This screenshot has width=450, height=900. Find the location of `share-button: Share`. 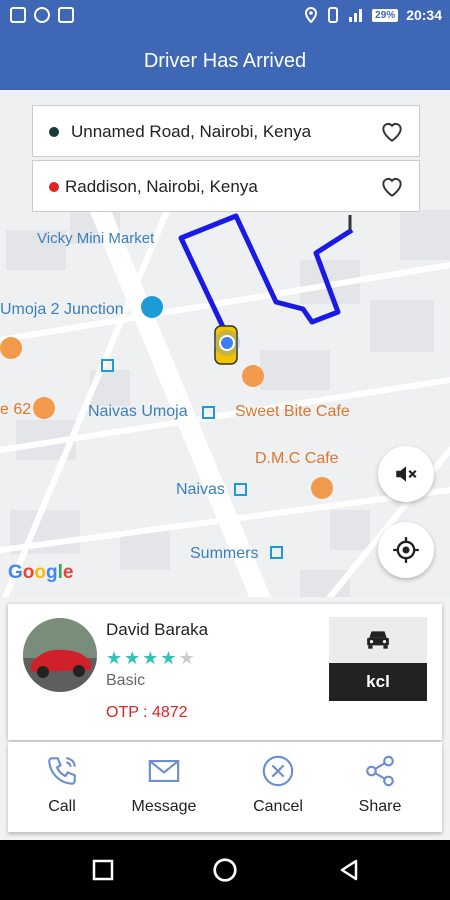

share-button: Share is located at coordinates (380, 787).